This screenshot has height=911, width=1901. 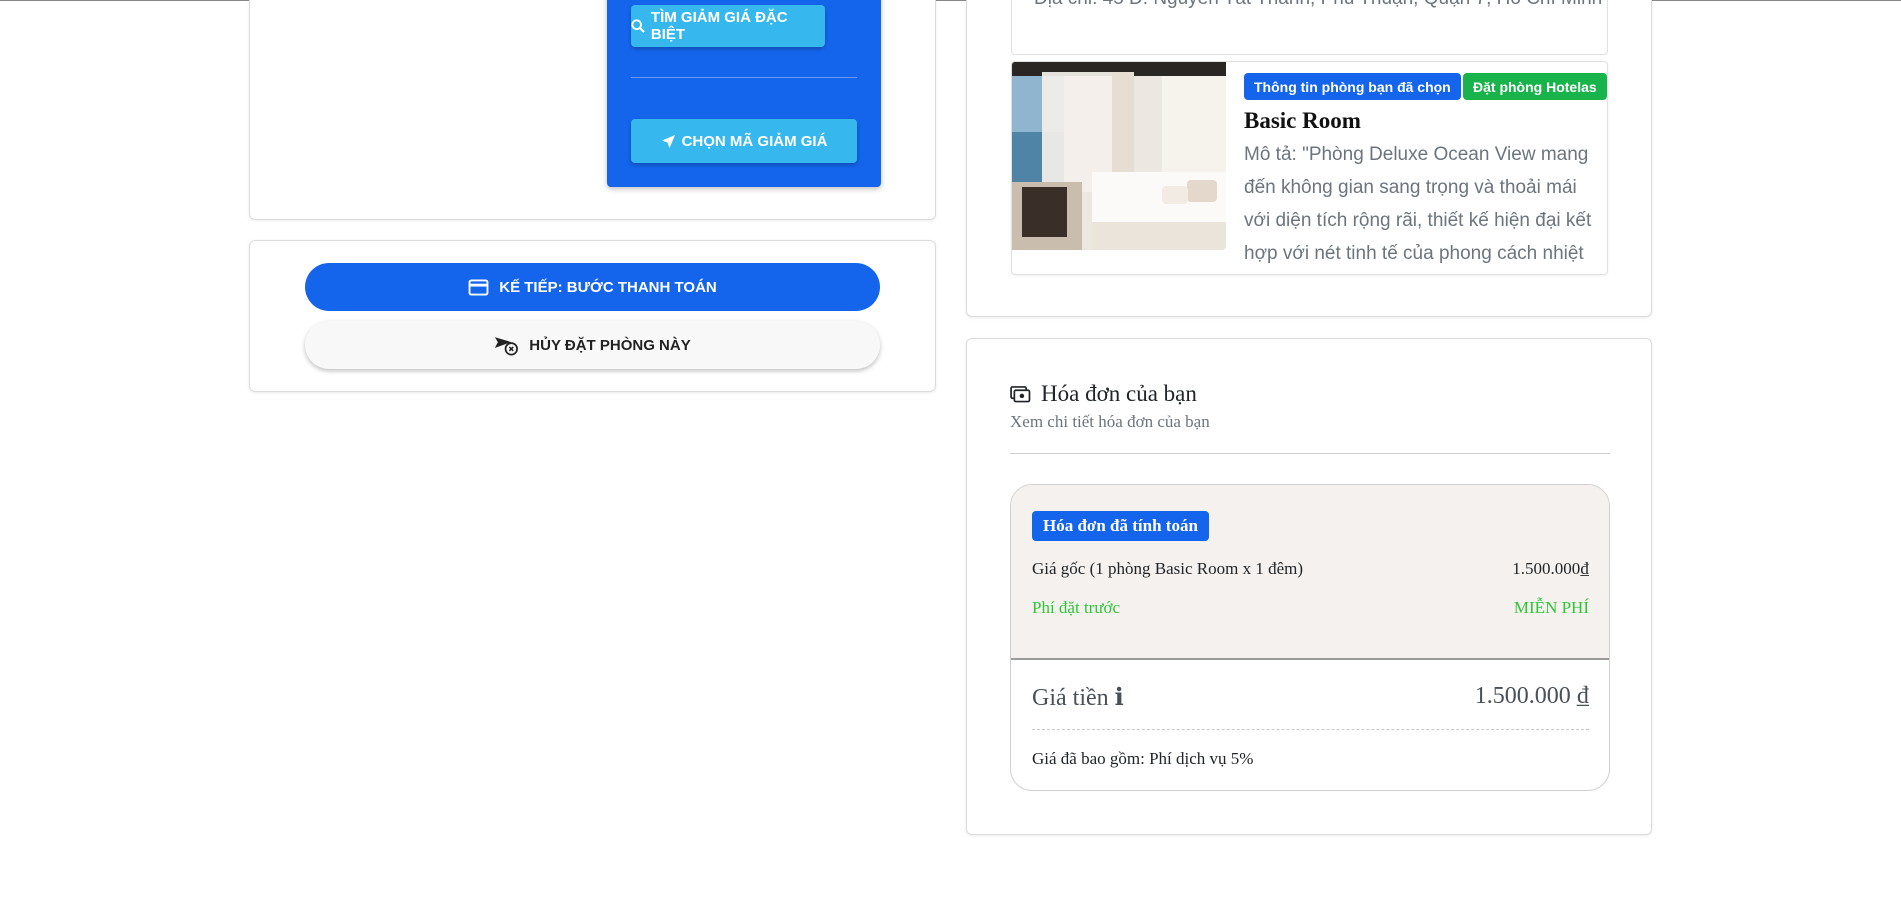 What do you see at coordinates (744, 93) in the screenshot?
I see `discount-panel: TÌM GIẢM GIÁ ĐẶC BIỆT CHỌN MÃ GIẢM GIÁ` at bounding box center [744, 93].